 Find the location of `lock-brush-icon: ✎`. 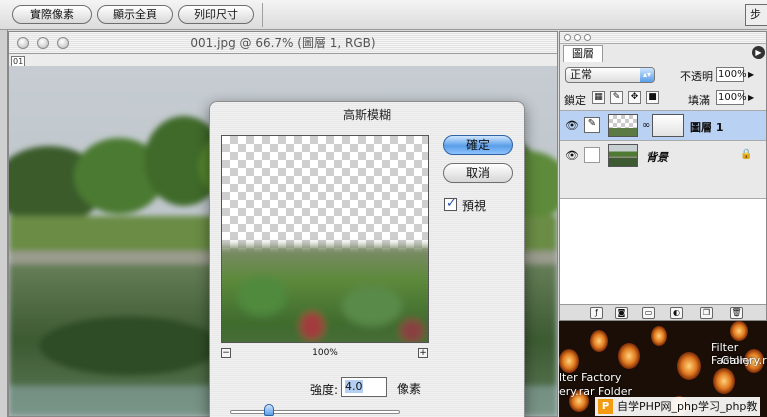

lock-brush-icon: ✎ is located at coordinates (616, 97).